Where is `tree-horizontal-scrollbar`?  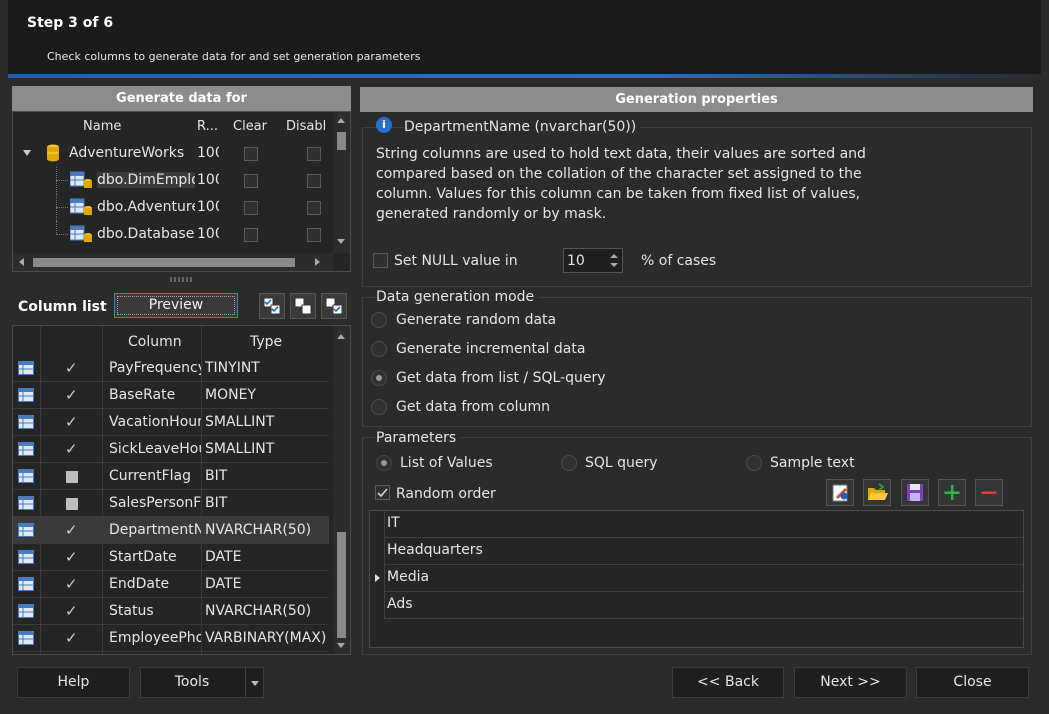 tree-horizontal-scrollbar is located at coordinates (173, 262).